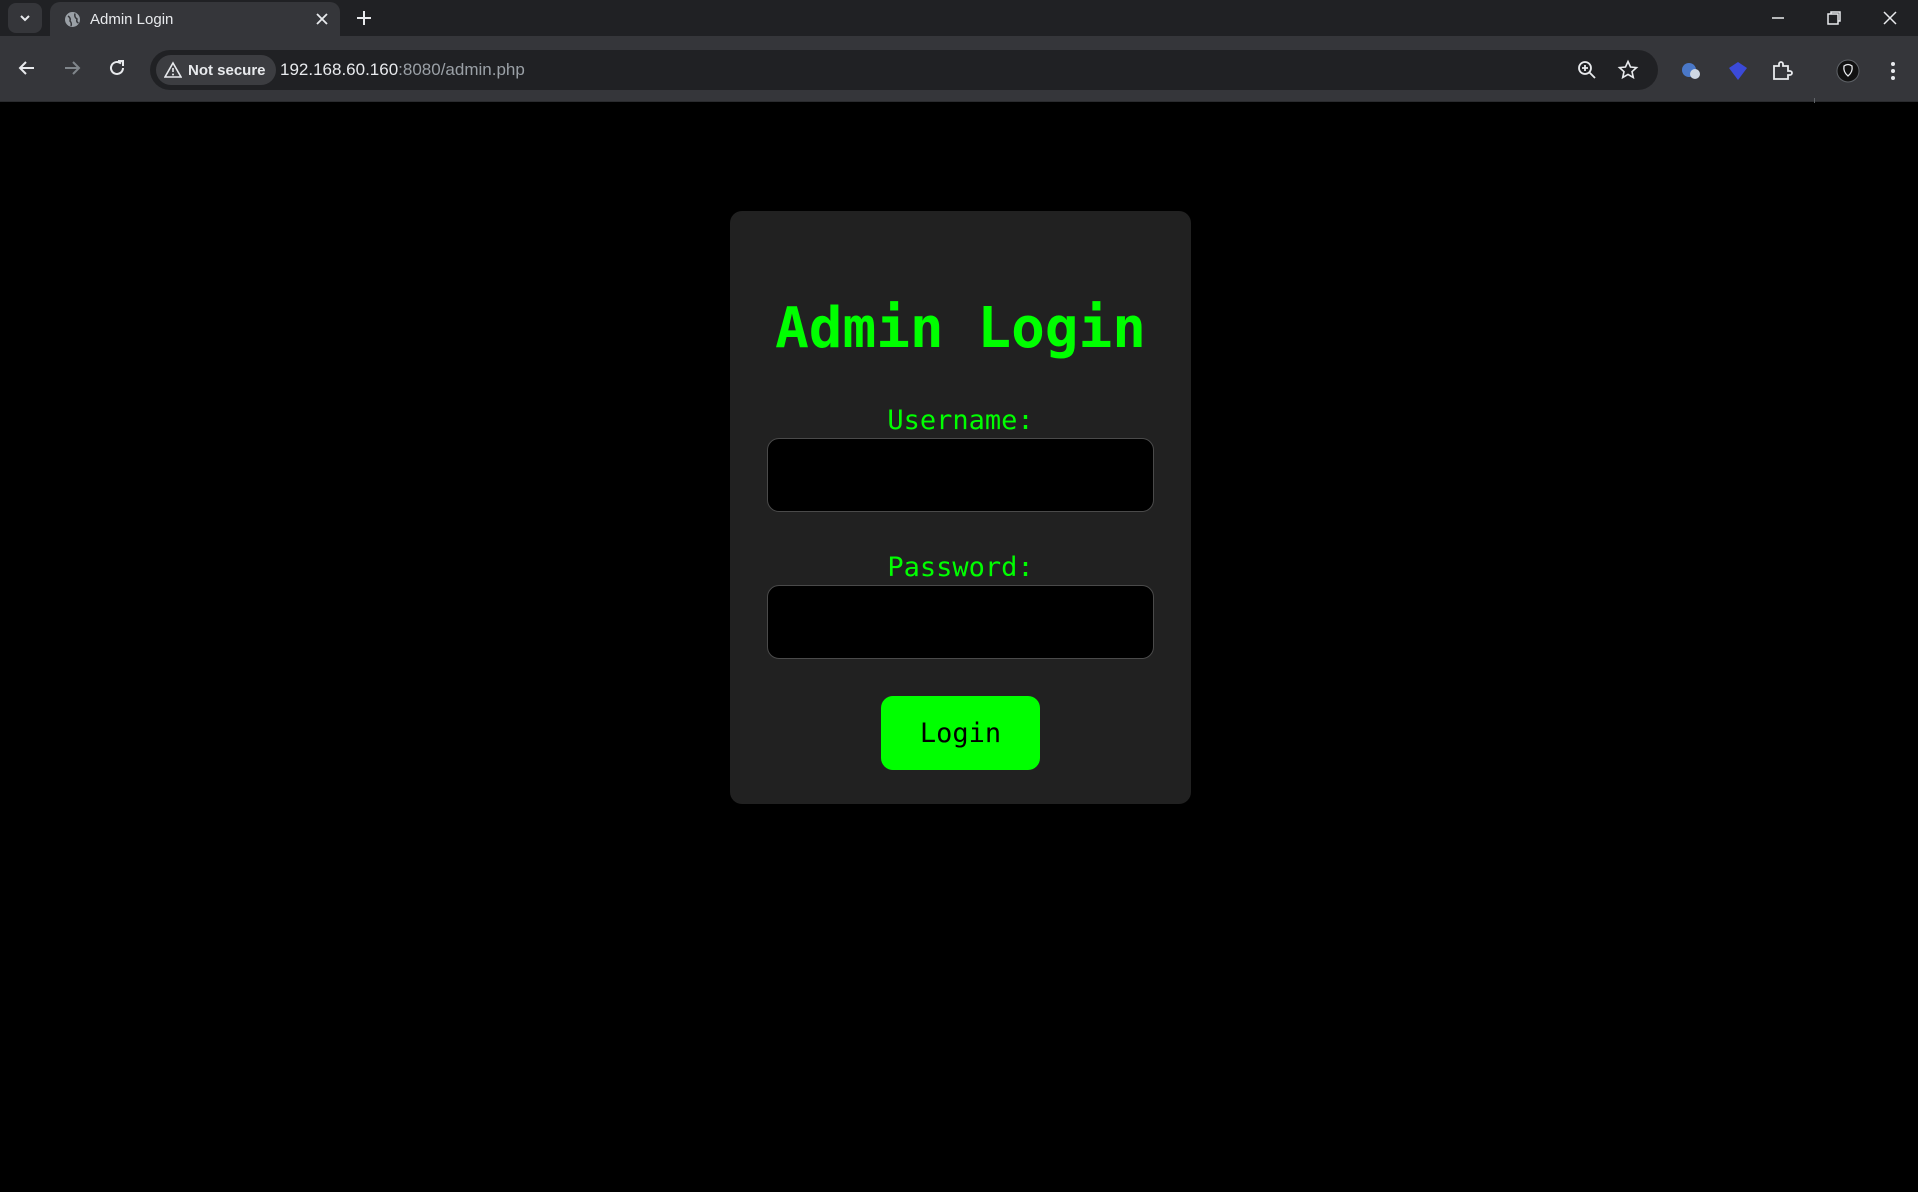 The image size is (1918, 1192). I want to click on security-label: Not secure, so click(227, 70).